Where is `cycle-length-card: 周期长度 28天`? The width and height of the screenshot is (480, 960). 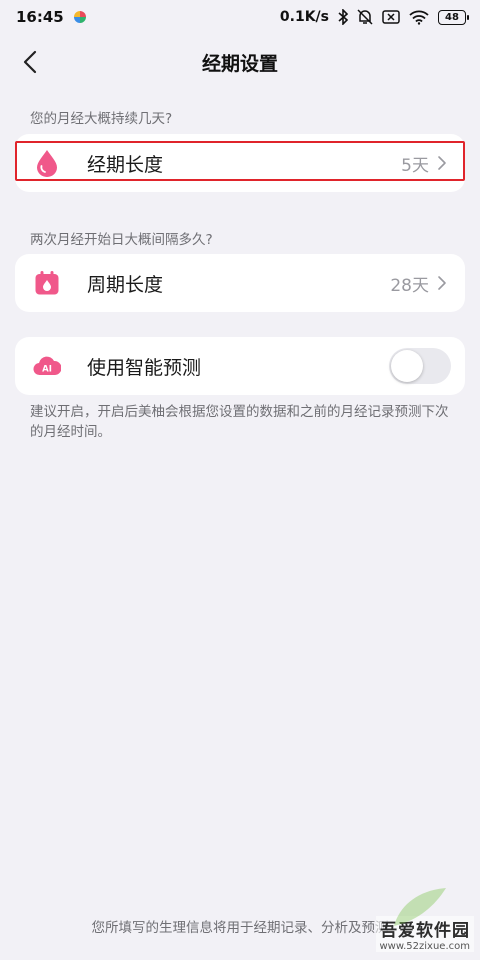
cycle-length-card: 周期长度 28天 is located at coordinates (240, 283).